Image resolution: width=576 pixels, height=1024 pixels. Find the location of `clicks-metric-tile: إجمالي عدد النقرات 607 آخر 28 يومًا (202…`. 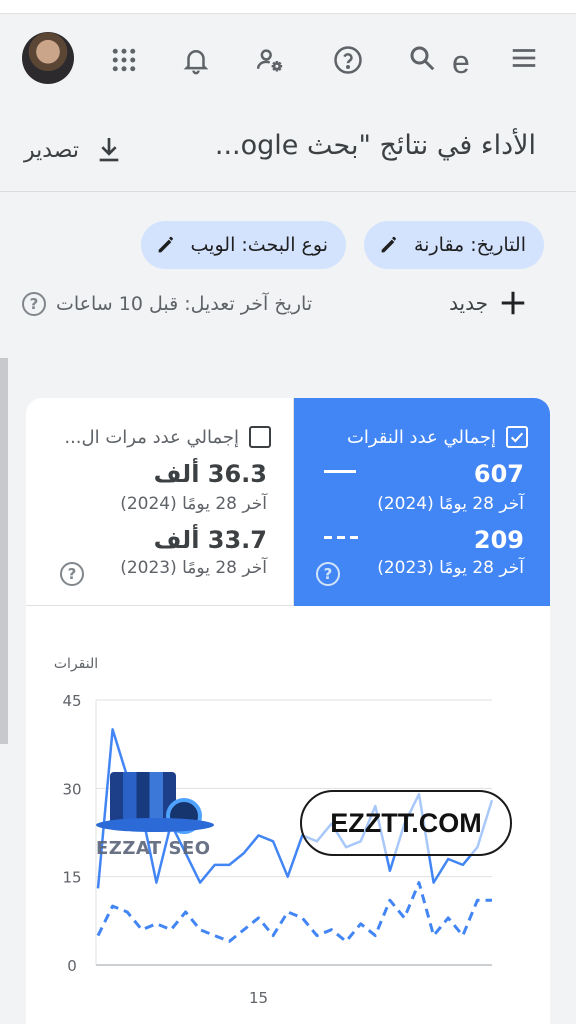

clicks-metric-tile: إجمالي عدد النقرات 607 آخر 28 يومًا (202… is located at coordinates (422, 502).